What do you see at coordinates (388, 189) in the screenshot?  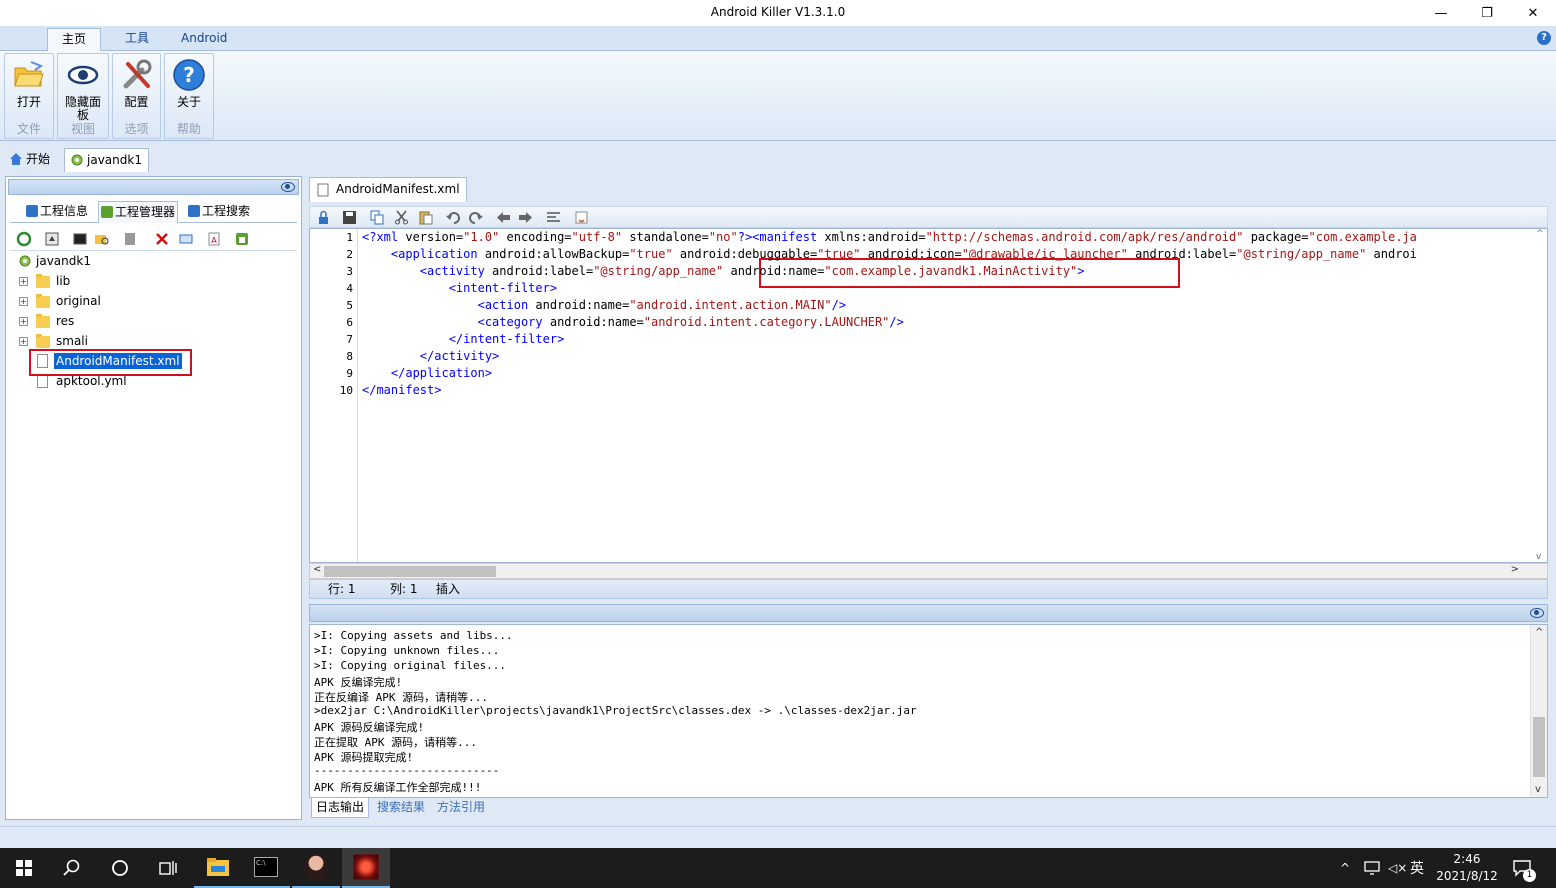 I see `tab-androidmanifest: AndroidManifest.xml` at bounding box center [388, 189].